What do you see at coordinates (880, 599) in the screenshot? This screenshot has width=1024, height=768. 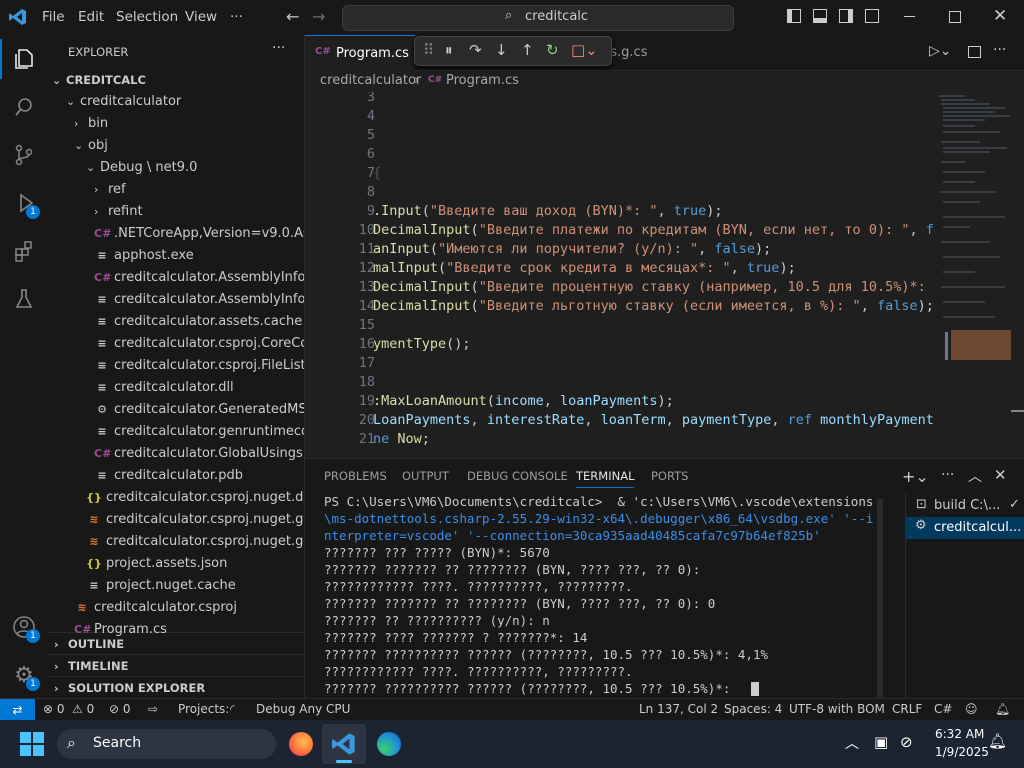 I see `panel-scrollbar` at bounding box center [880, 599].